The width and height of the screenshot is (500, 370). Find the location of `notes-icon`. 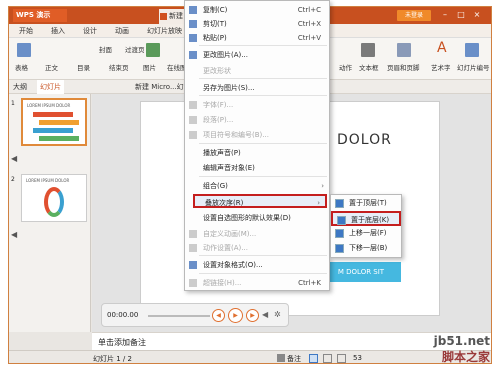

notes-icon is located at coordinates (281, 358).